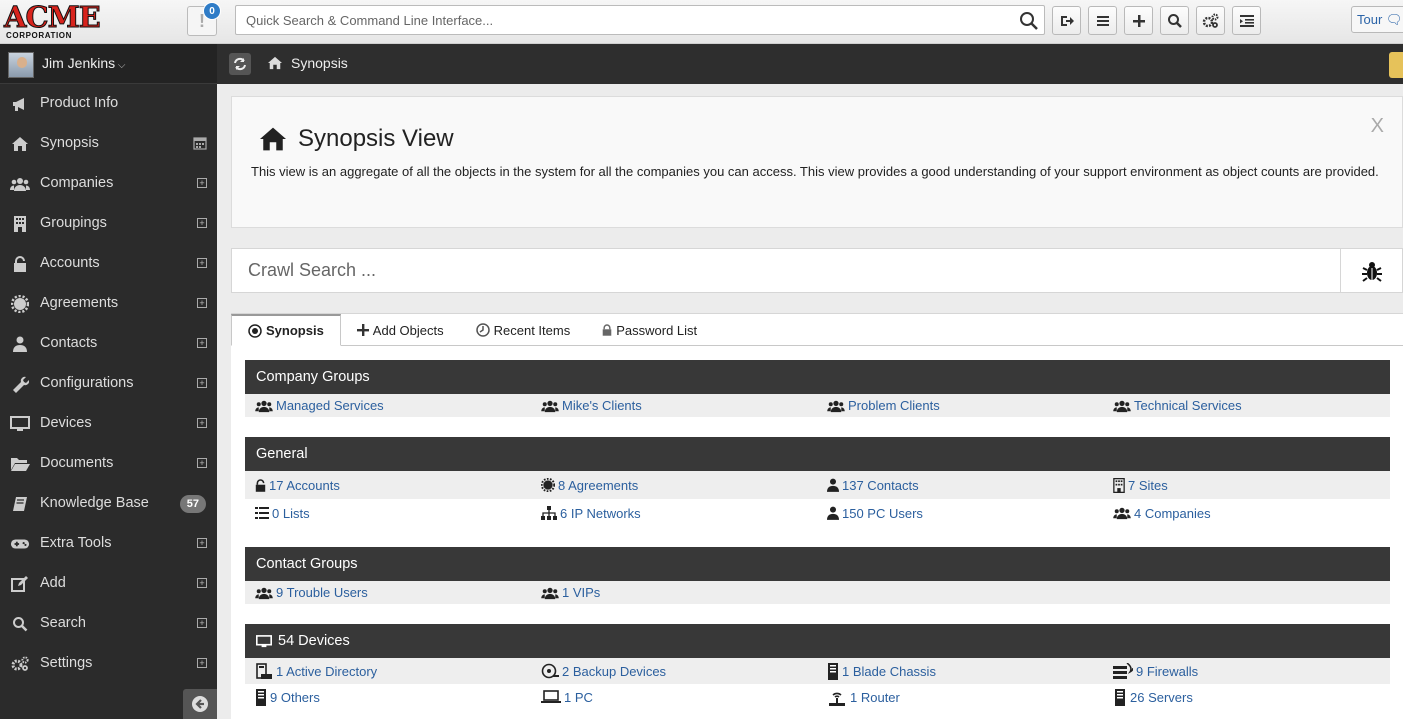 This screenshot has height=719, width=1403. Describe the element at coordinates (1246, 20) in the screenshot. I see `list-toggle-button` at that location.